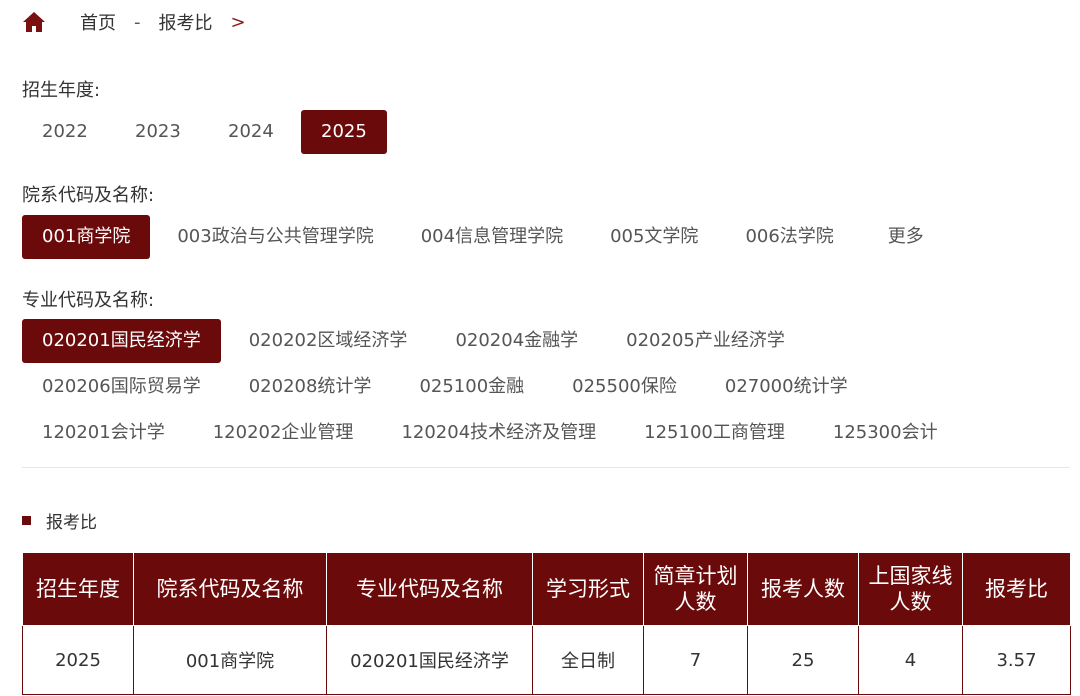  Describe the element at coordinates (78, 589) in the screenshot. I see `table-header-cell: 招生年度` at that location.